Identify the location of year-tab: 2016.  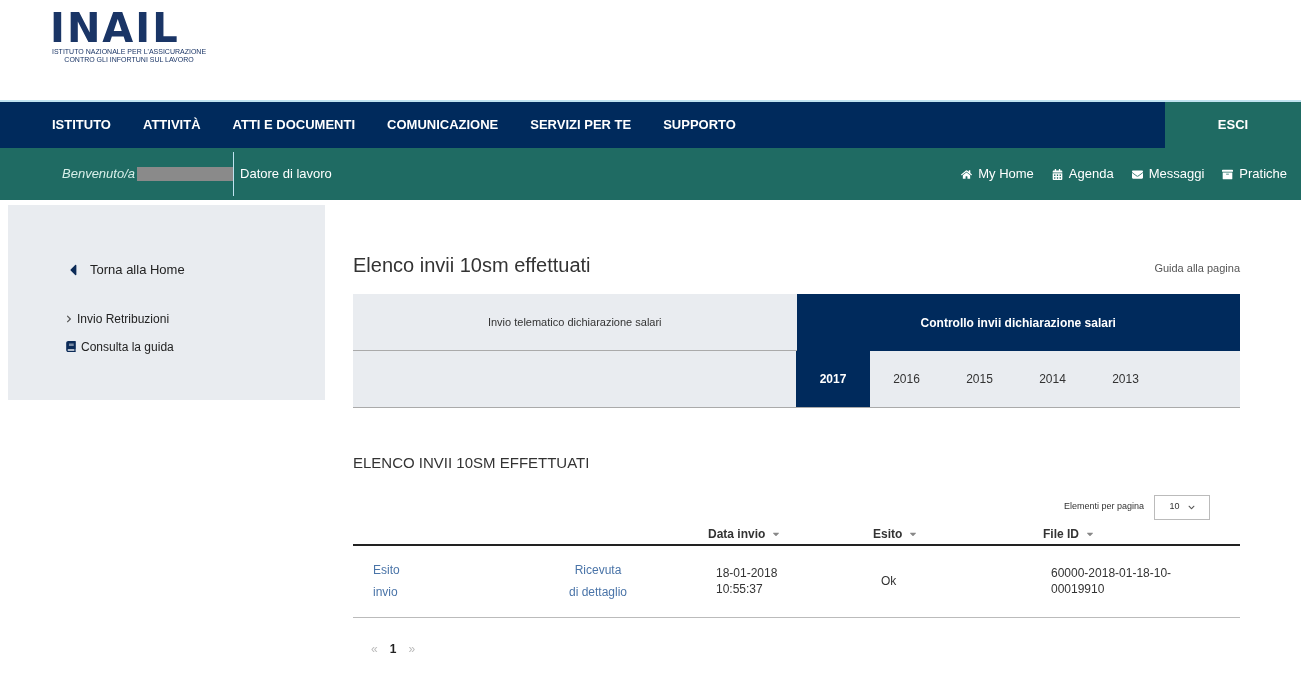
(906, 379).